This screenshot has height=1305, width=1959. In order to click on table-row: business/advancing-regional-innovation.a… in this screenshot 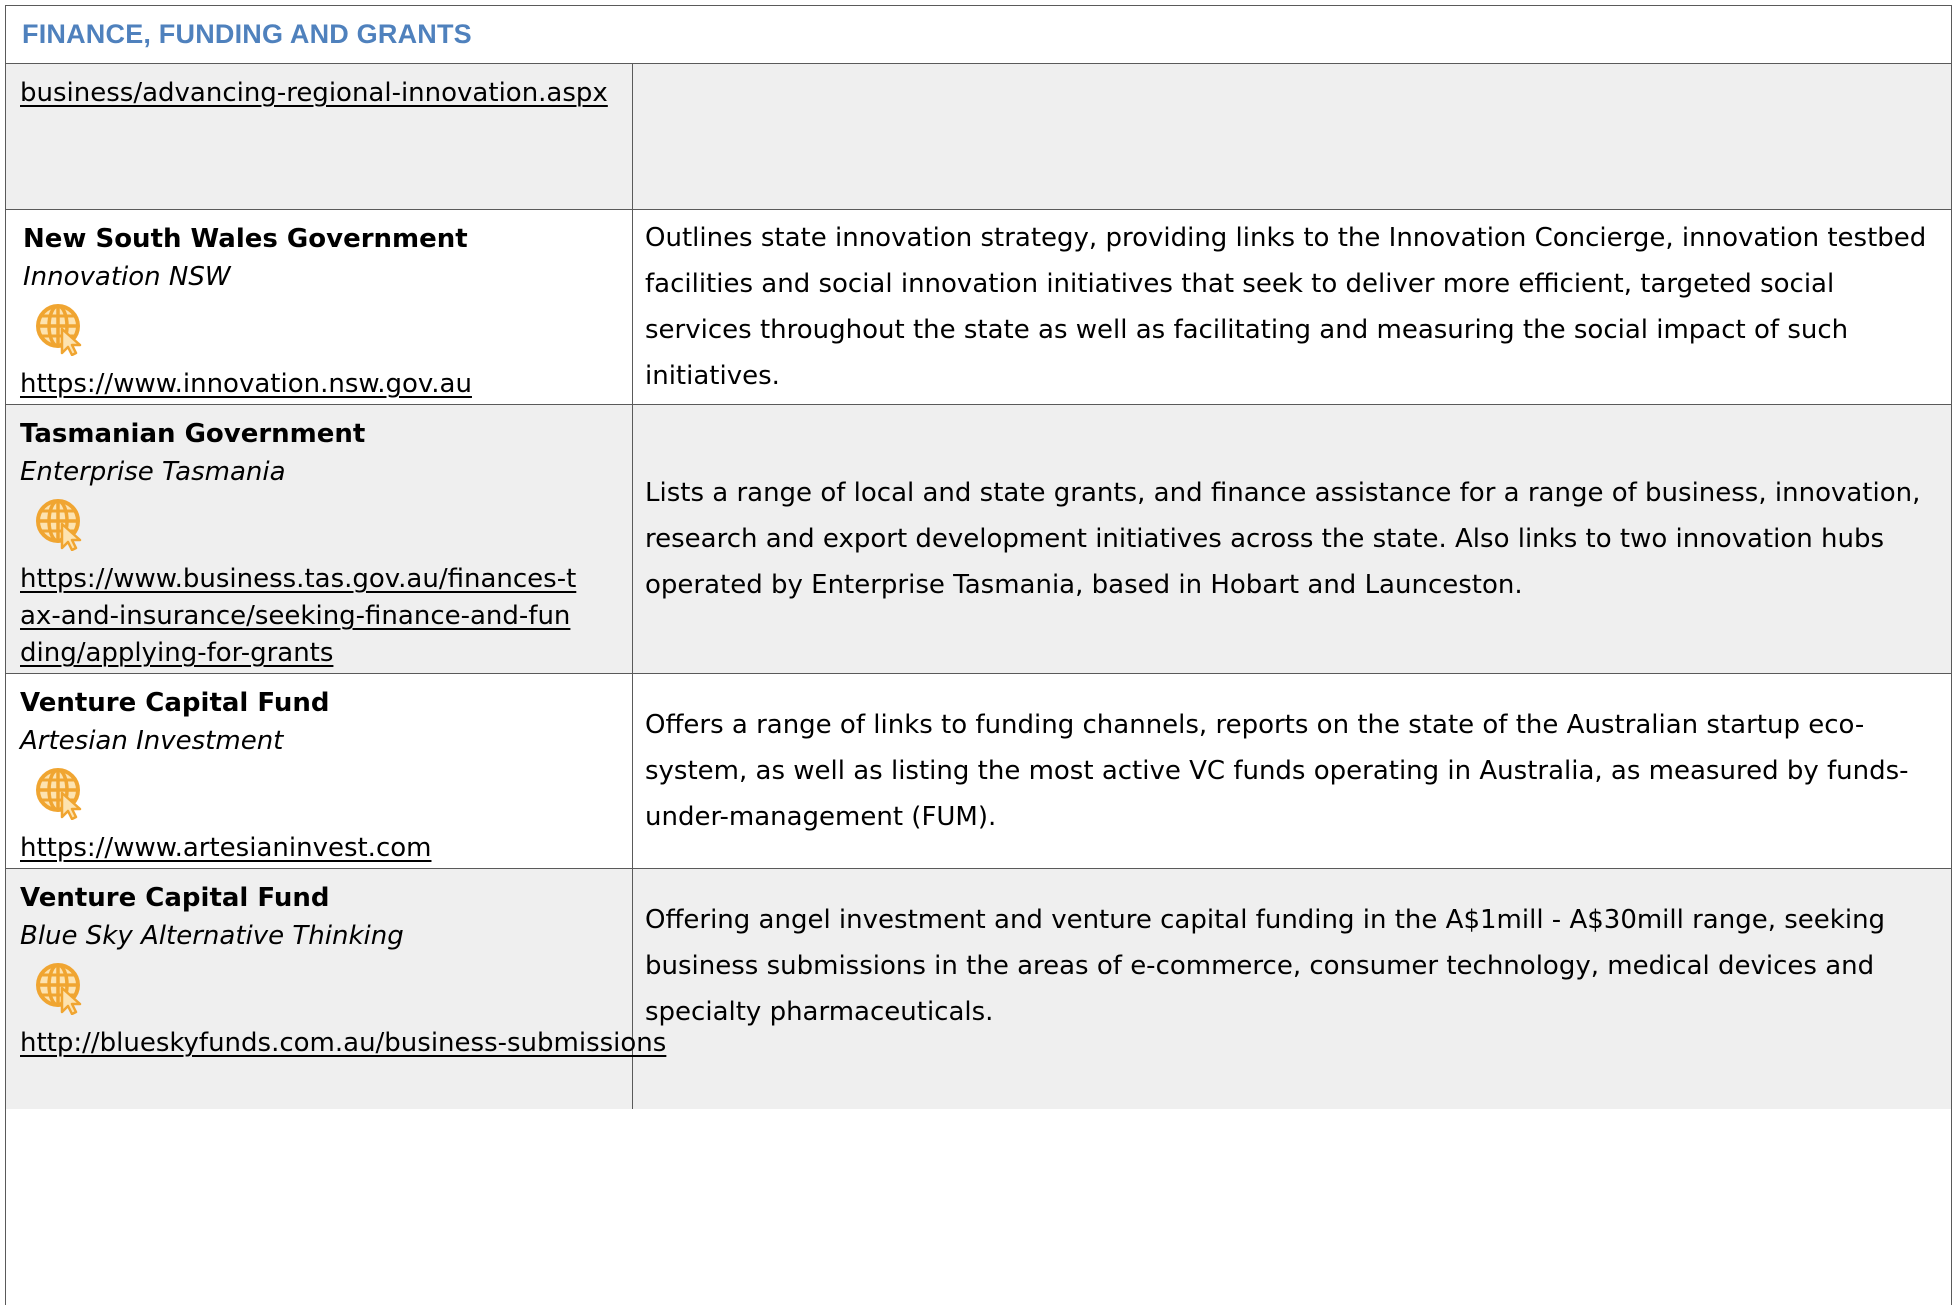, I will do `click(978, 137)`.